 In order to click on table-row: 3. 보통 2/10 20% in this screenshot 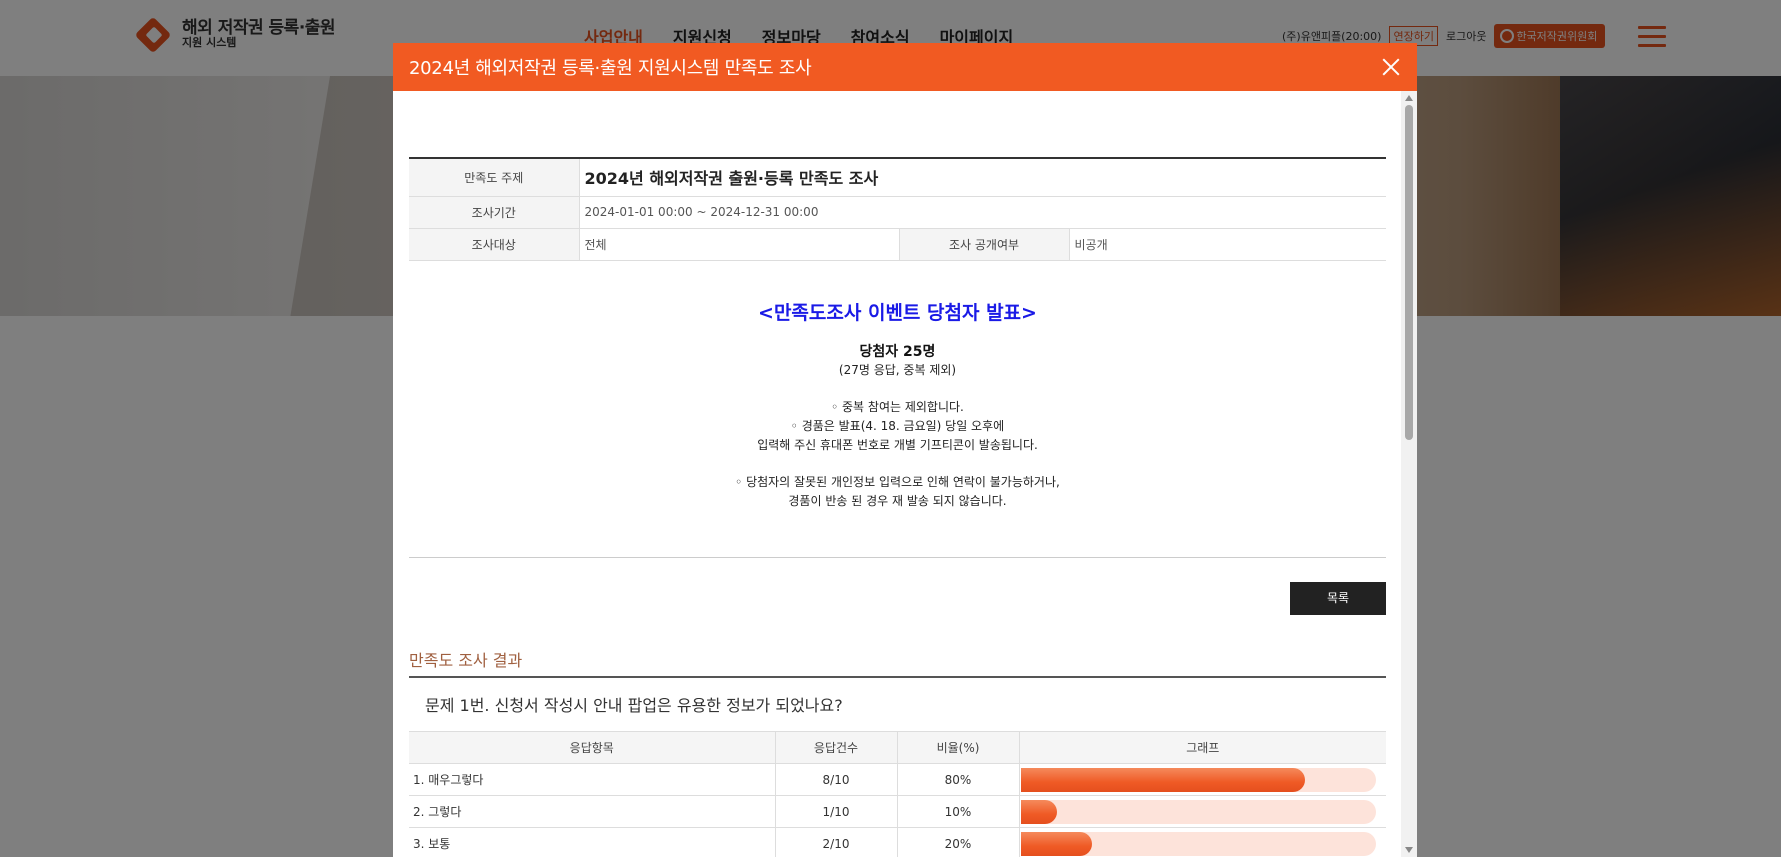, I will do `click(897, 842)`.